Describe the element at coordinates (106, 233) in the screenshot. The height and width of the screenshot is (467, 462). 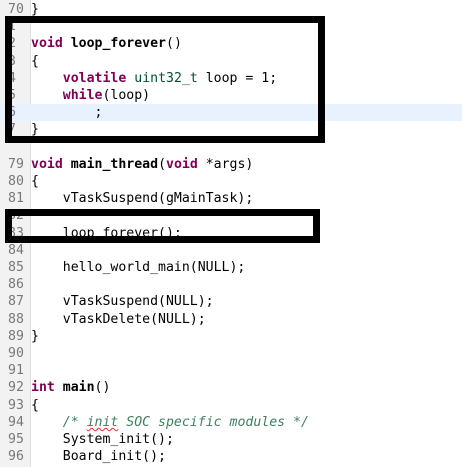
I see `code-text: loop_forever();` at that location.